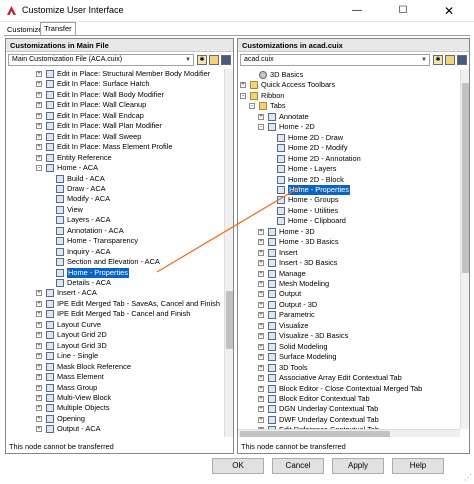  What do you see at coordinates (349, 232) in the screenshot?
I see `tree-node: + Home - 3D` at bounding box center [349, 232].